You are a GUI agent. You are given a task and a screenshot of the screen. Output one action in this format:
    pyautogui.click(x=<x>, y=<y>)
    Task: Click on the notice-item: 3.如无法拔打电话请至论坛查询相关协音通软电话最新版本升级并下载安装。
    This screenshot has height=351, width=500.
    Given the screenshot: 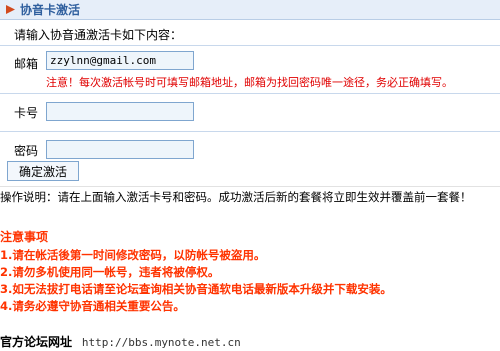 What is the action you would take?
    pyautogui.click(x=196, y=289)
    